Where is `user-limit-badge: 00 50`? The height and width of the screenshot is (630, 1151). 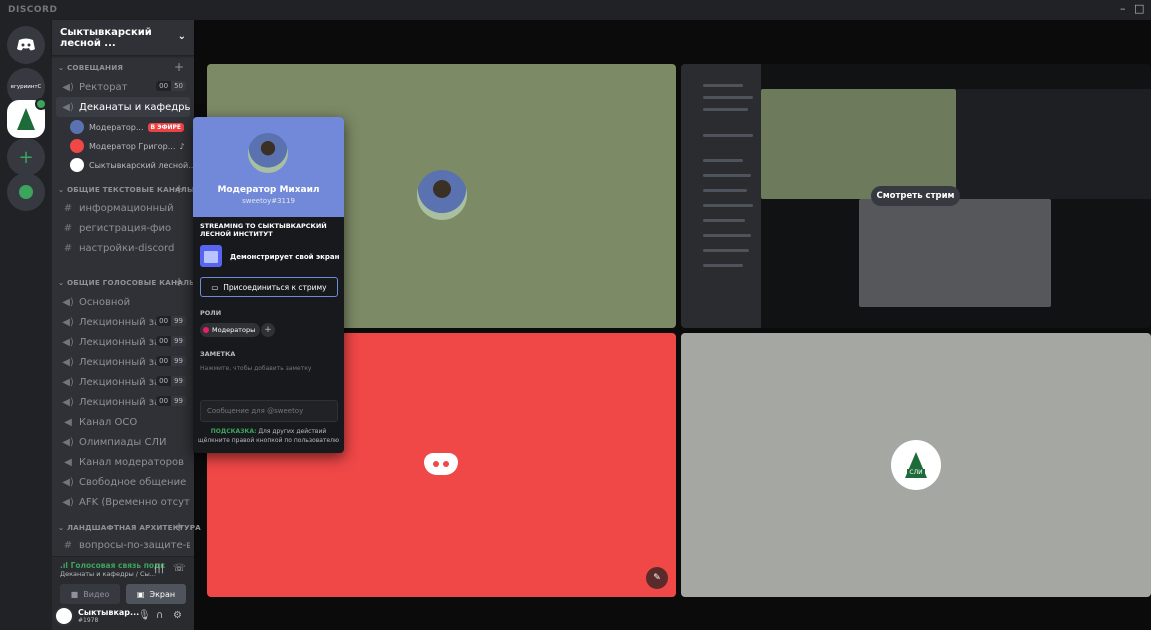
user-limit-badge: 00 50 is located at coordinates (171, 86).